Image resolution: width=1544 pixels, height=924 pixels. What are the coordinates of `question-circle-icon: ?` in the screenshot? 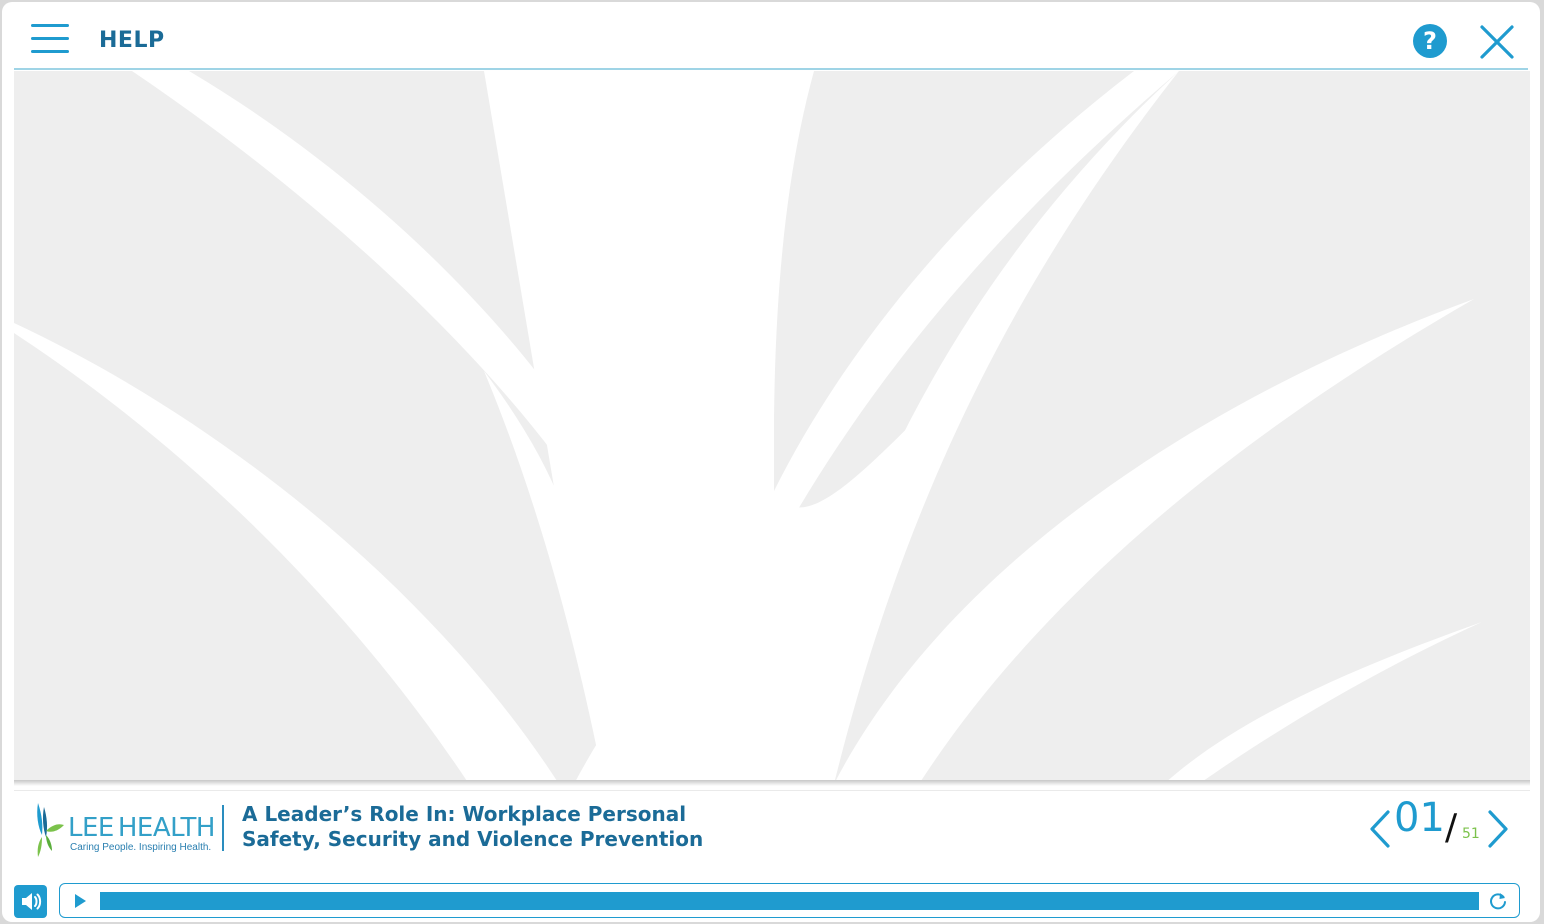 It's located at (1430, 41).